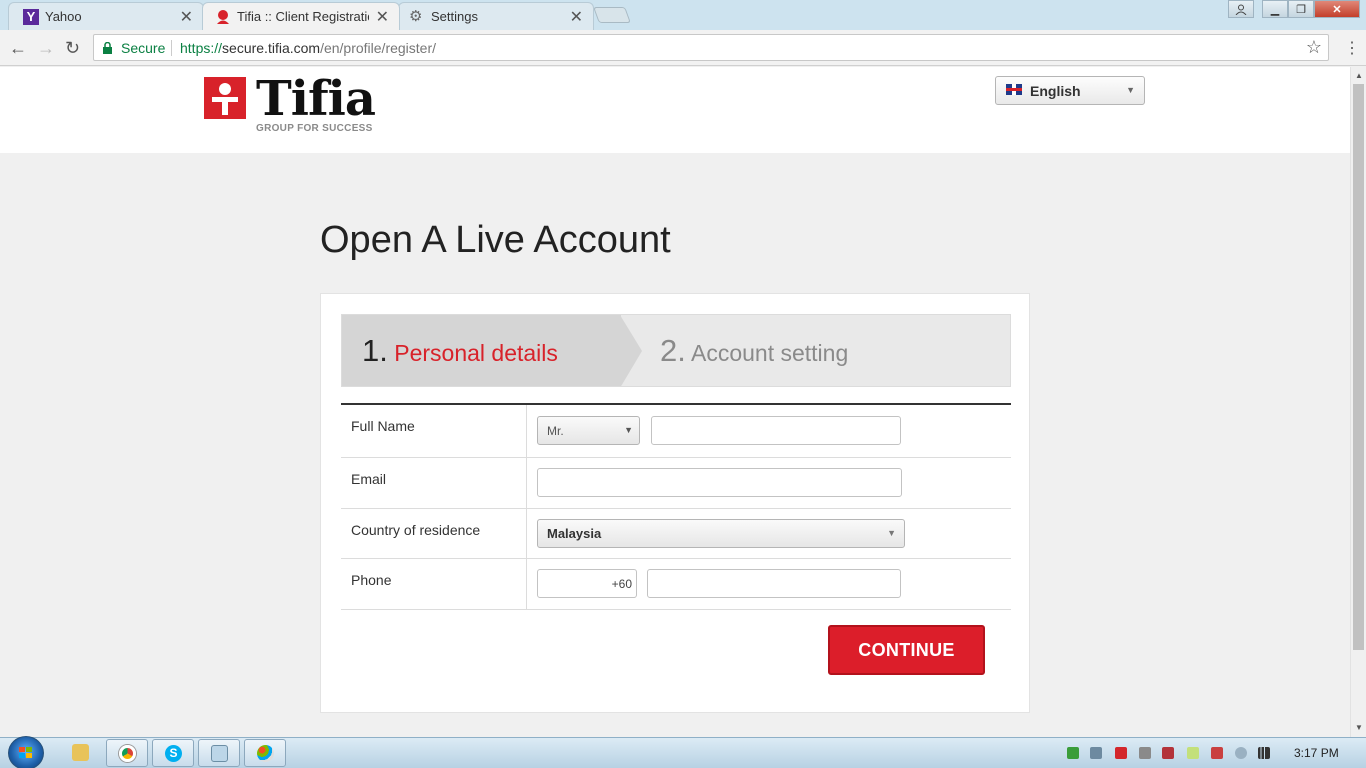  I want to click on tab-yahoo: Y Yahoo ✕, so click(106, 16).